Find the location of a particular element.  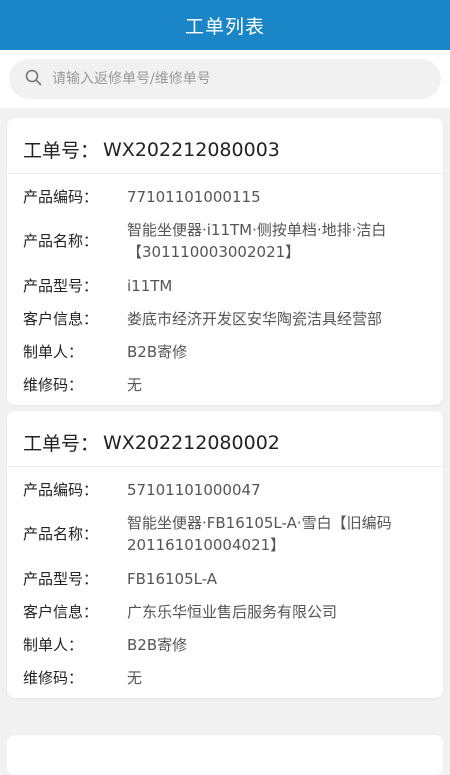

search-box is located at coordinates (225, 79).